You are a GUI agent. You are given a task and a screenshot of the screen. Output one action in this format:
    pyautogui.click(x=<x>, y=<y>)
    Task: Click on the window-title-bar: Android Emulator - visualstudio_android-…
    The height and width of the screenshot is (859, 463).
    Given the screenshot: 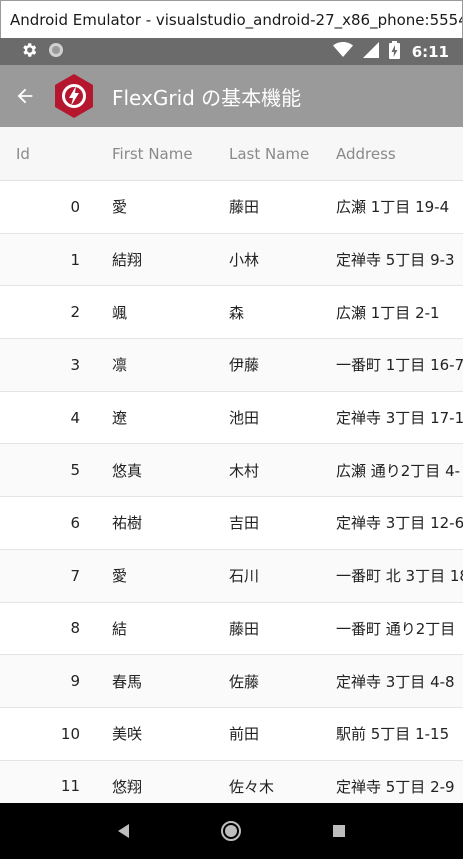 What is the action you would take?
    pyautogui.click(x=231, y=19)
    